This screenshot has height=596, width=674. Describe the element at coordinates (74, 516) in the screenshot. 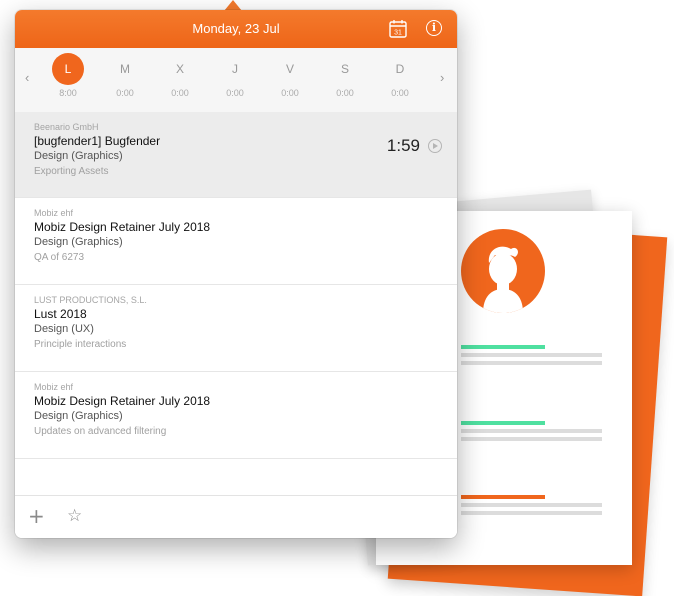

I see `star-icon: ☆` at that location.